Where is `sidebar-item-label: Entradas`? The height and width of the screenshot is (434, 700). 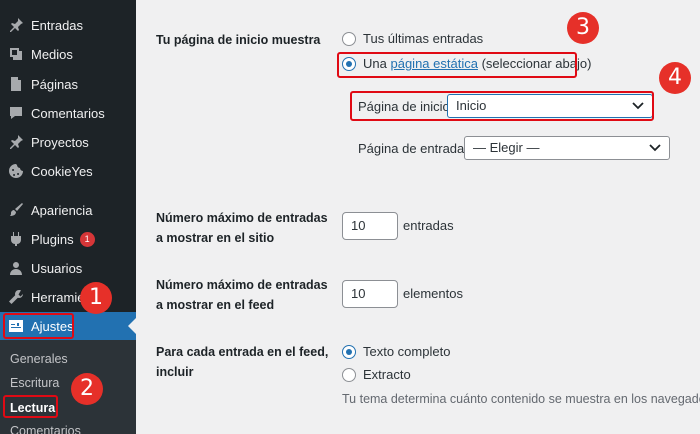 sidebar-item-label: Entradas is located at coordinates (57, 25).